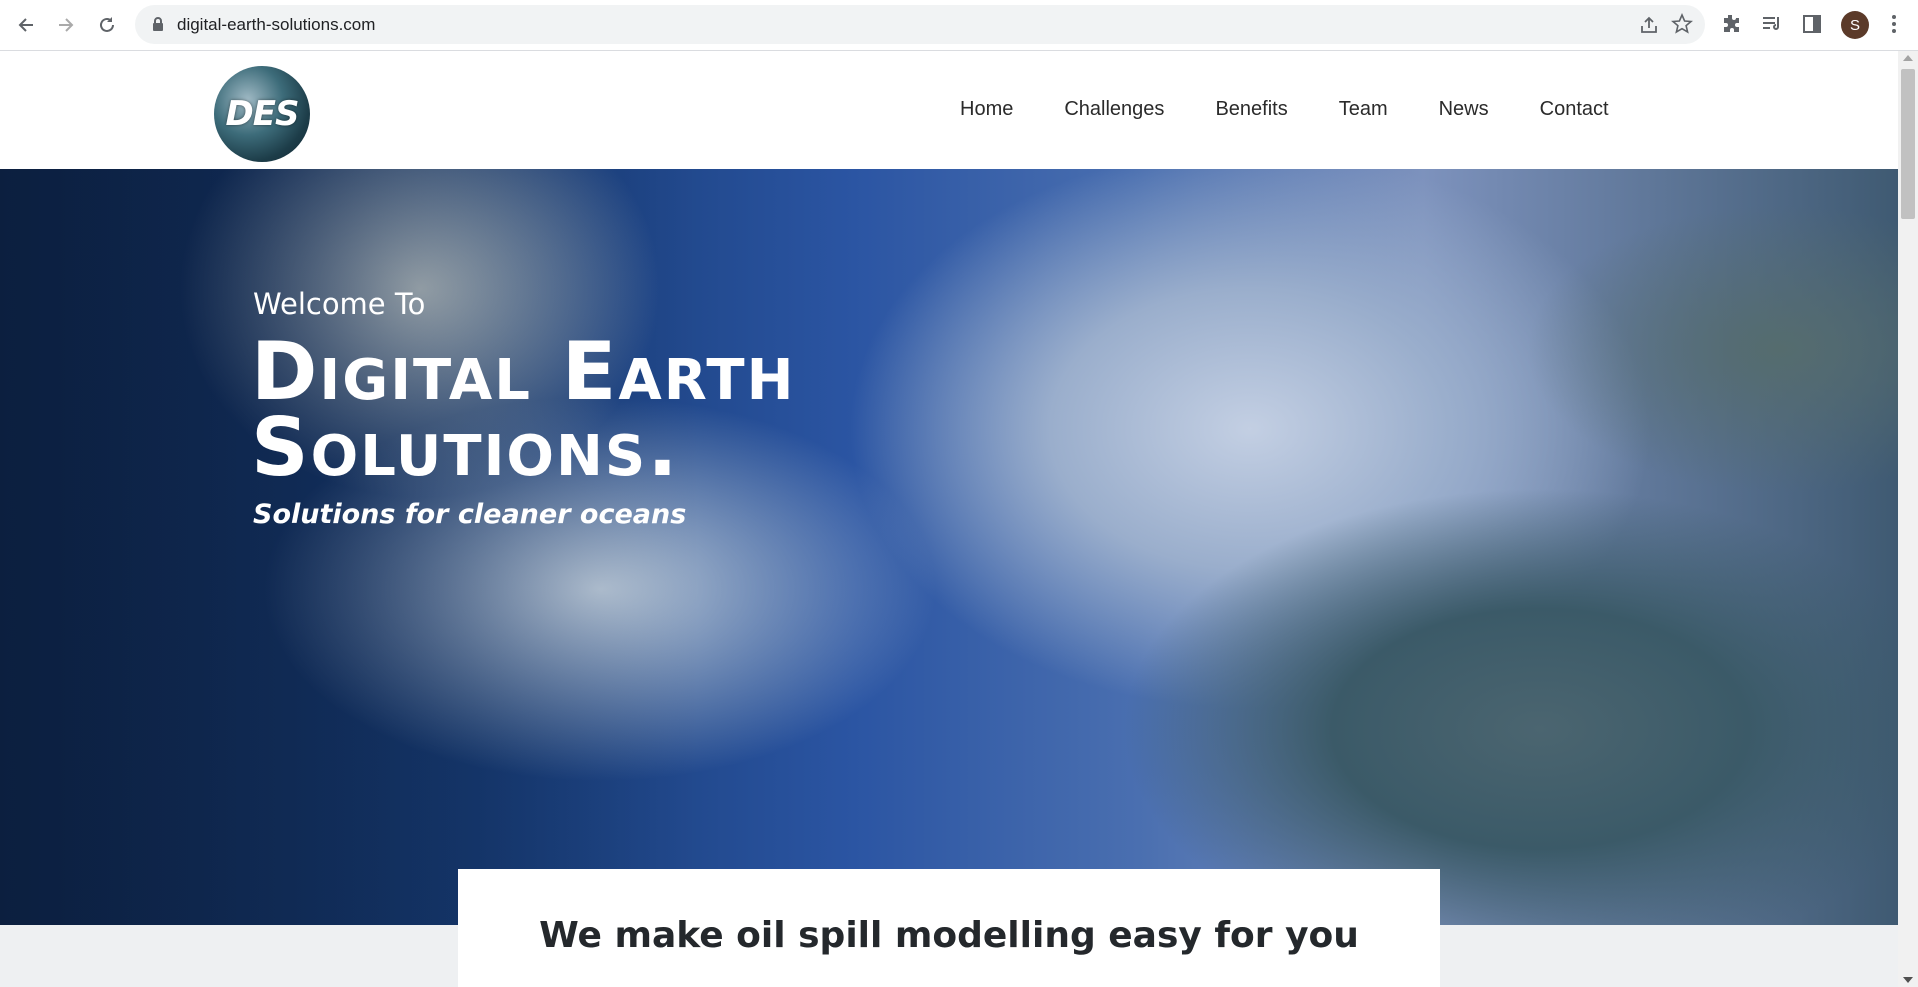 This screenshot has height=987, width=1918. Describe the element at coordinates (1363, 109) in the screenshot. I see `nav-team: Team` at that location.